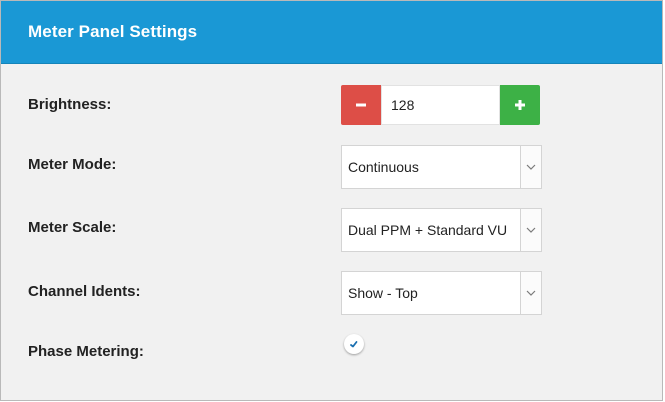 The width and height of the screenshot is (665, 402). I want to click on channel-idents-label: Channel Idents:, so click(84, 291).